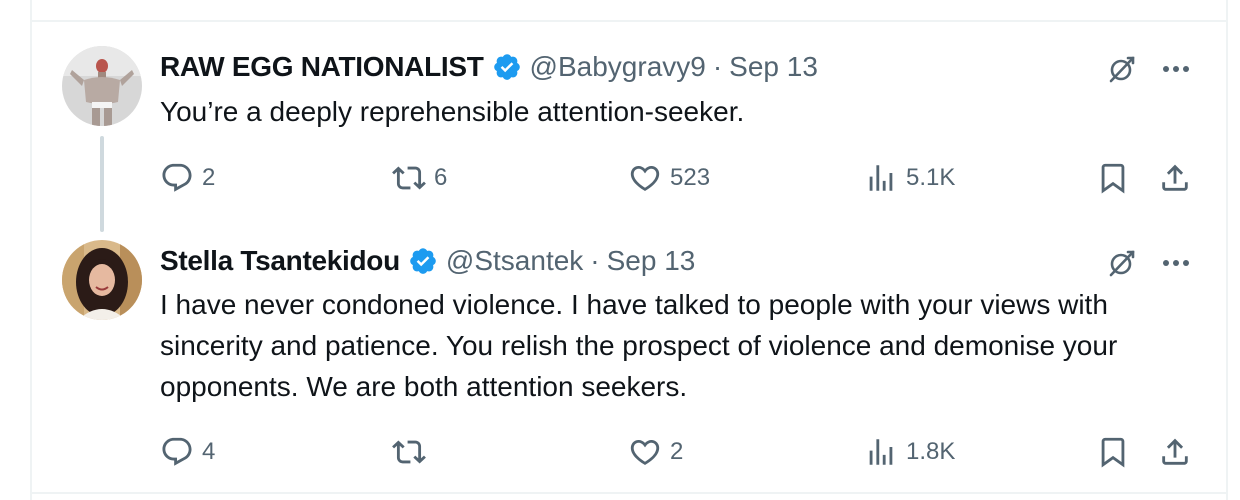 The image size is (1240, 500). I want to click on like-button: 2, so click(655, 452).